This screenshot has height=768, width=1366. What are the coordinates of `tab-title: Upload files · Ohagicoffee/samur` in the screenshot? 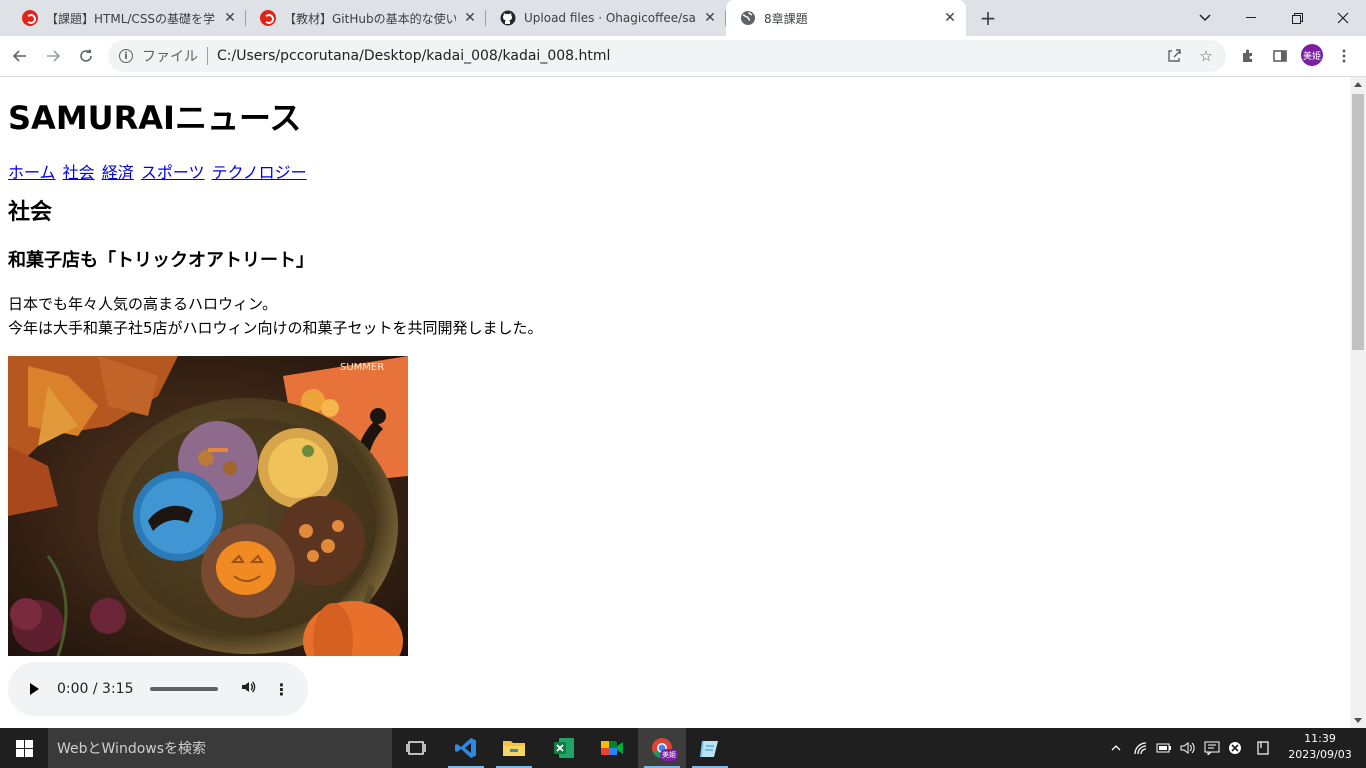 It's located at (610, 18).